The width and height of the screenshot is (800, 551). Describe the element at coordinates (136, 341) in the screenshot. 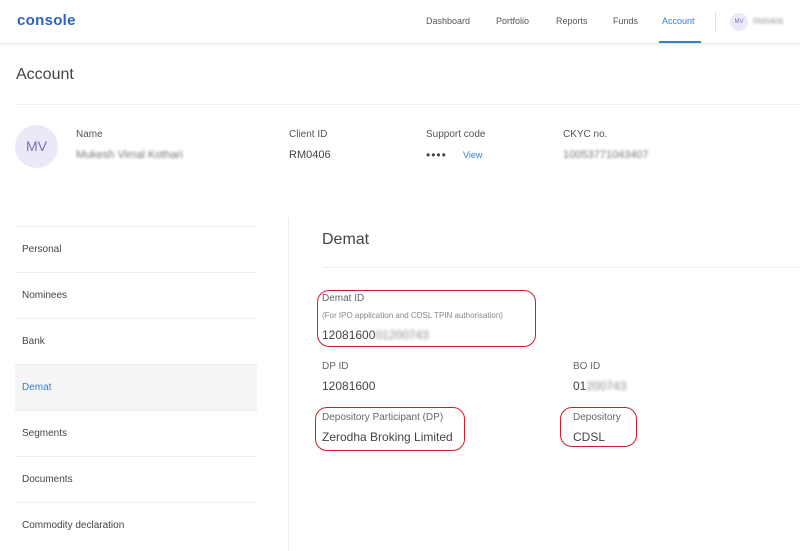

I see `sidebar-item-bank: Bank` at that location.